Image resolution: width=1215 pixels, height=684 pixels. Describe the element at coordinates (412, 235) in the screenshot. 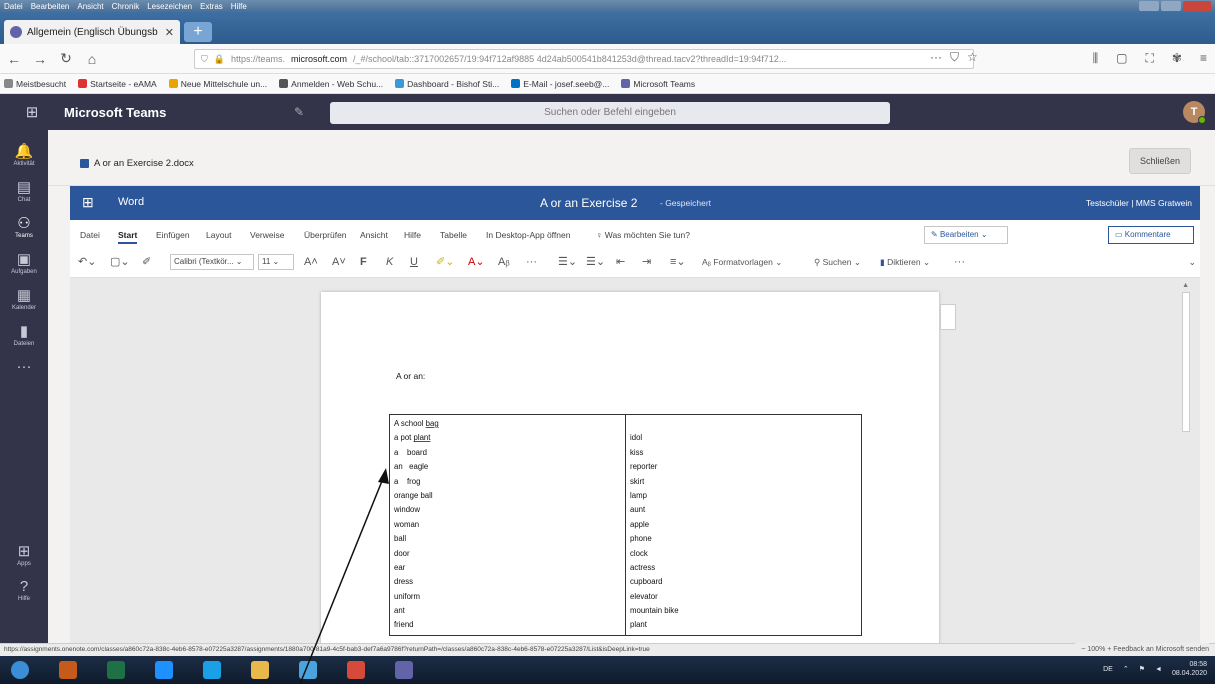

I see `ribbon-tab: Hilfe` at that location.